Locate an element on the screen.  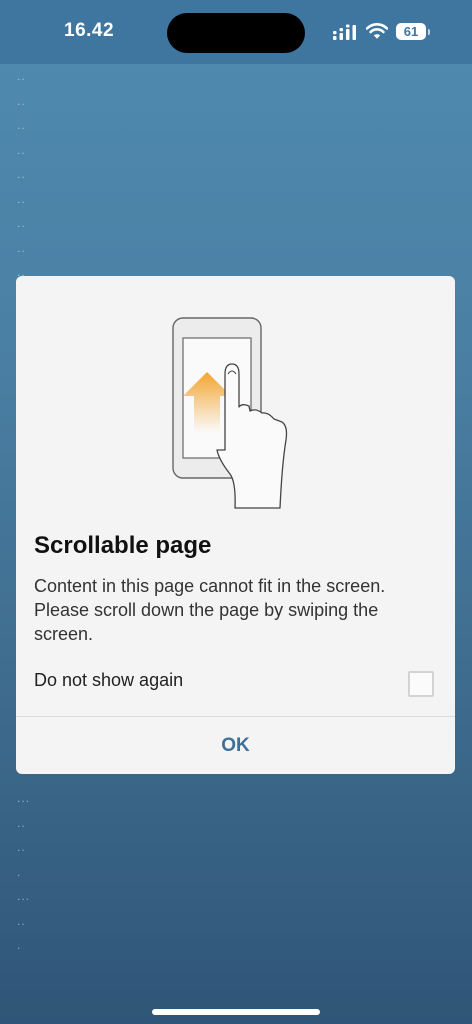
swipe-up-gesture-icon is located at coordinates (230, 413).